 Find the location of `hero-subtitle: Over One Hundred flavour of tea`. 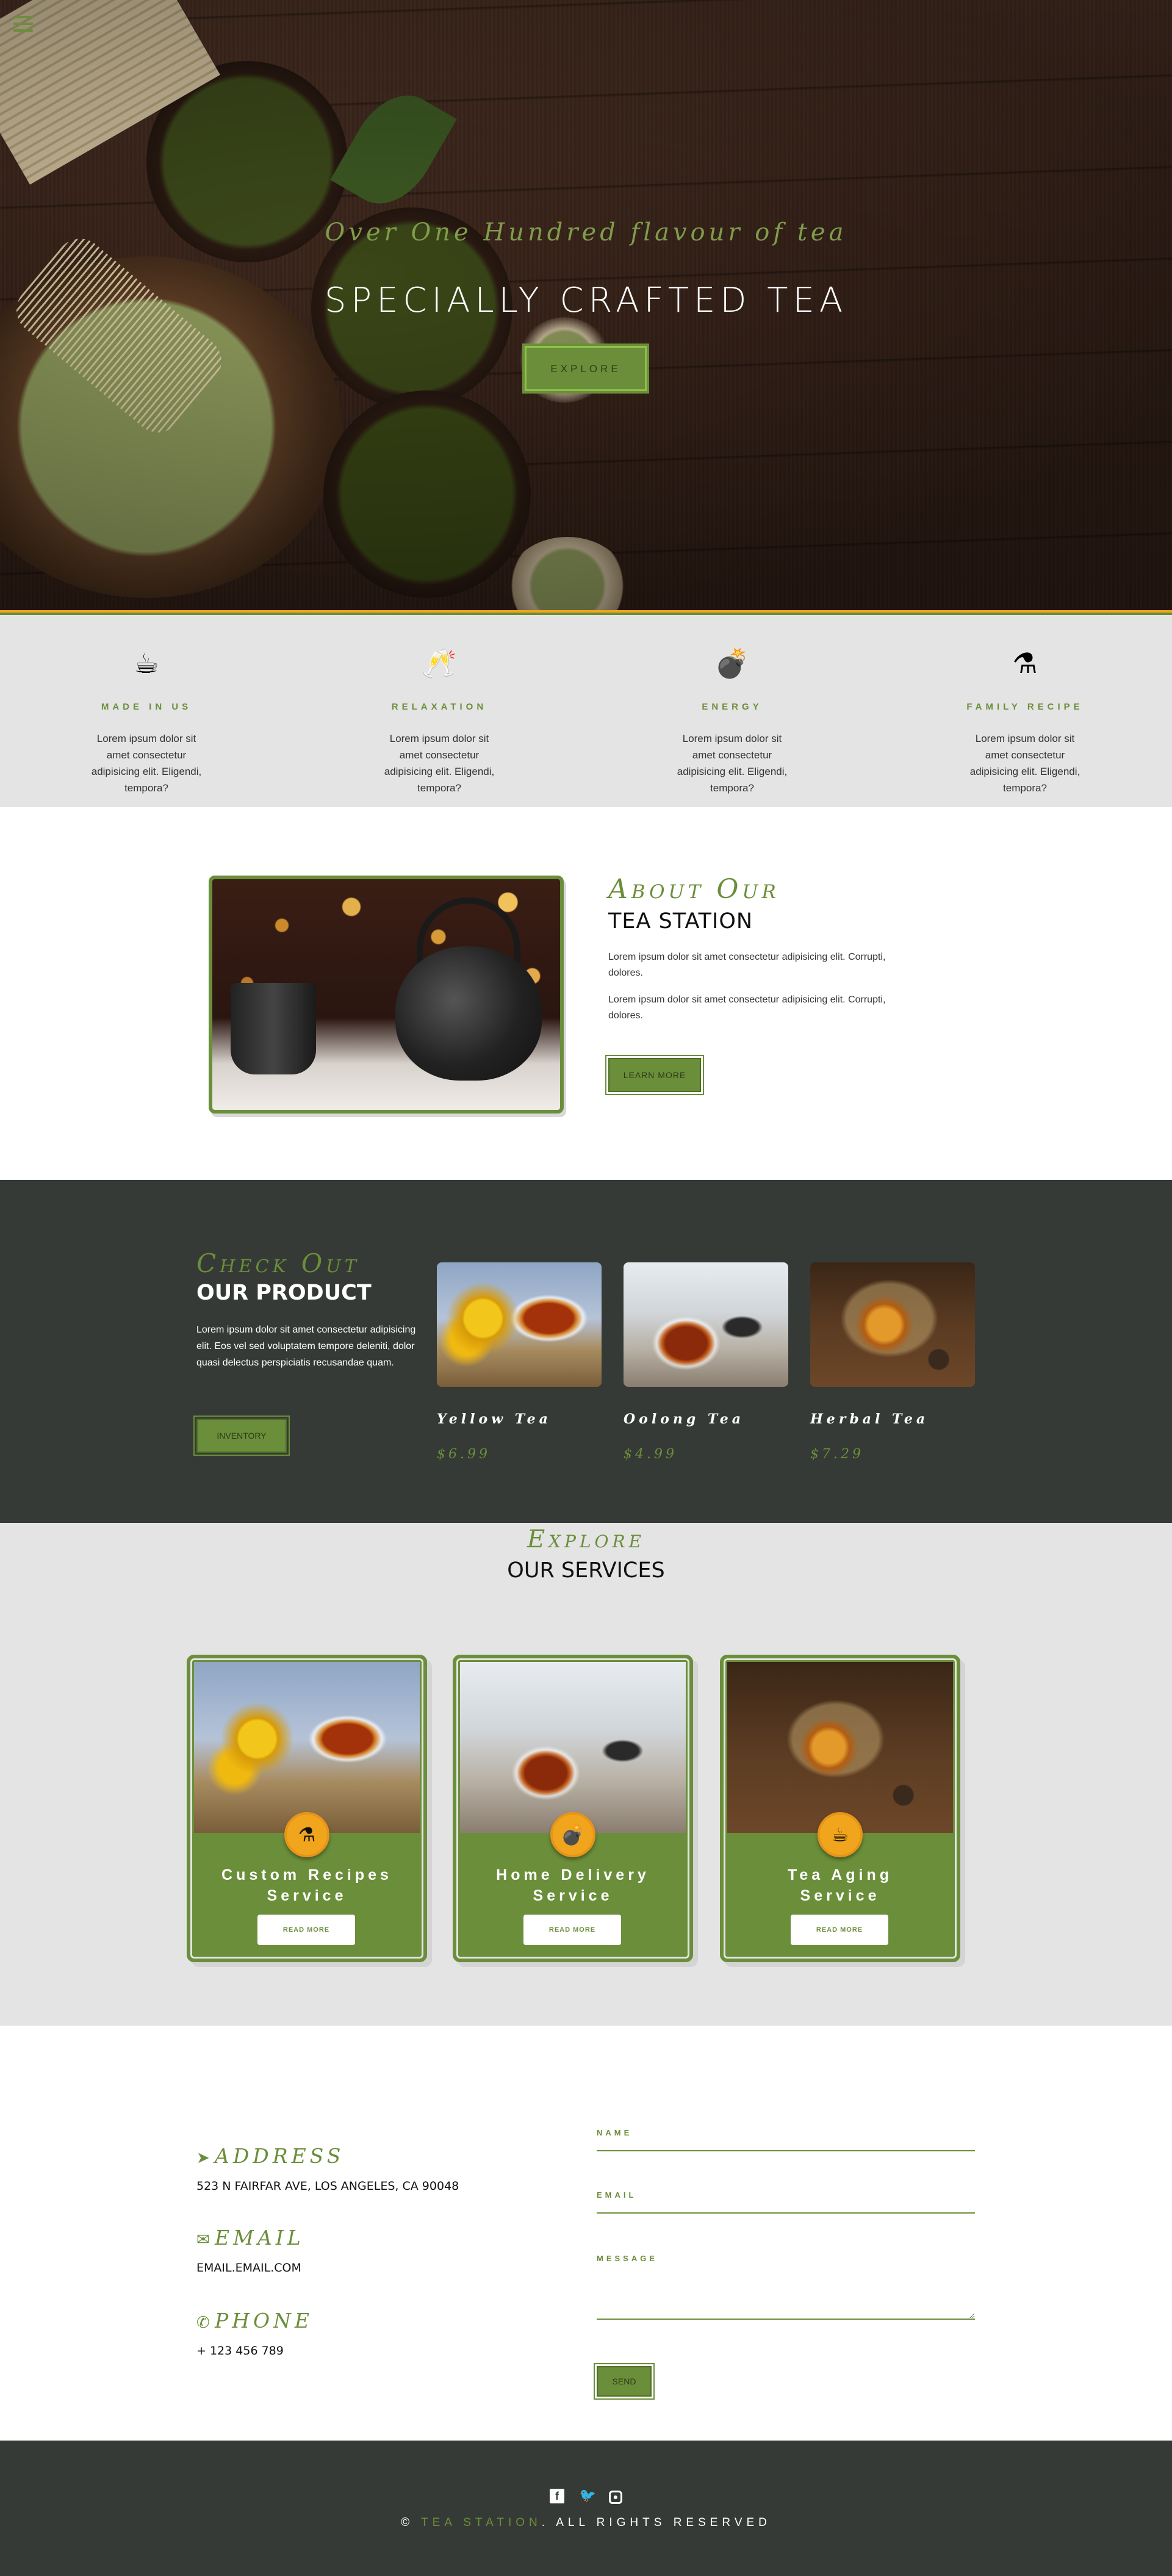

hero-subtitle: Over One Hundred flavour of tea is located at coordinates (586, 232).